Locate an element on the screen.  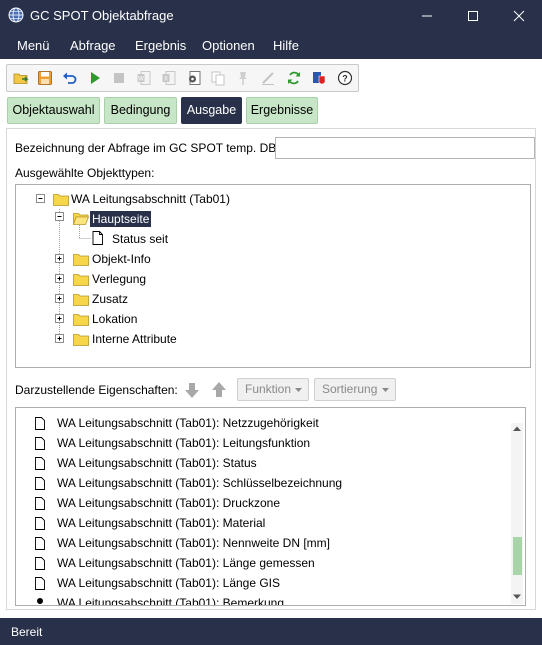
list-item: WA Leitungsabschnitt (Tab01): Bemerkung is located at coordinates (263, 600).